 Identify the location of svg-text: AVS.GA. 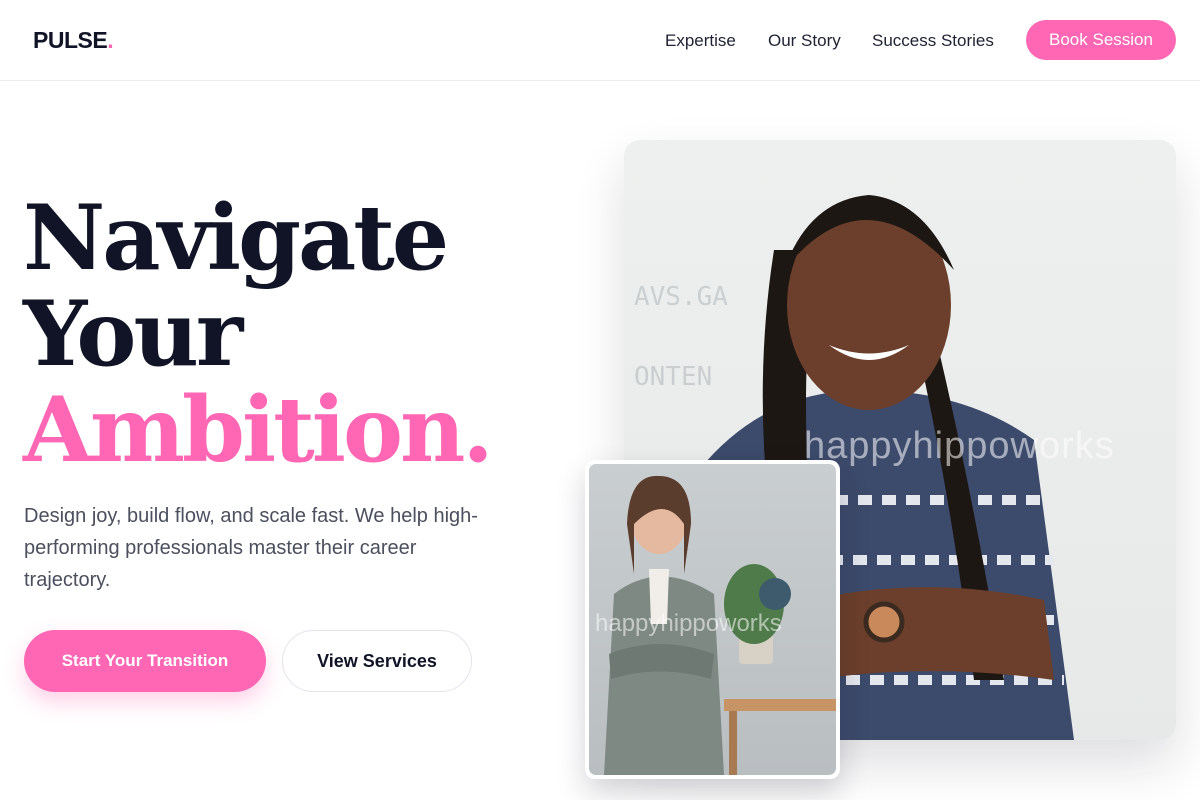
(681, 297).